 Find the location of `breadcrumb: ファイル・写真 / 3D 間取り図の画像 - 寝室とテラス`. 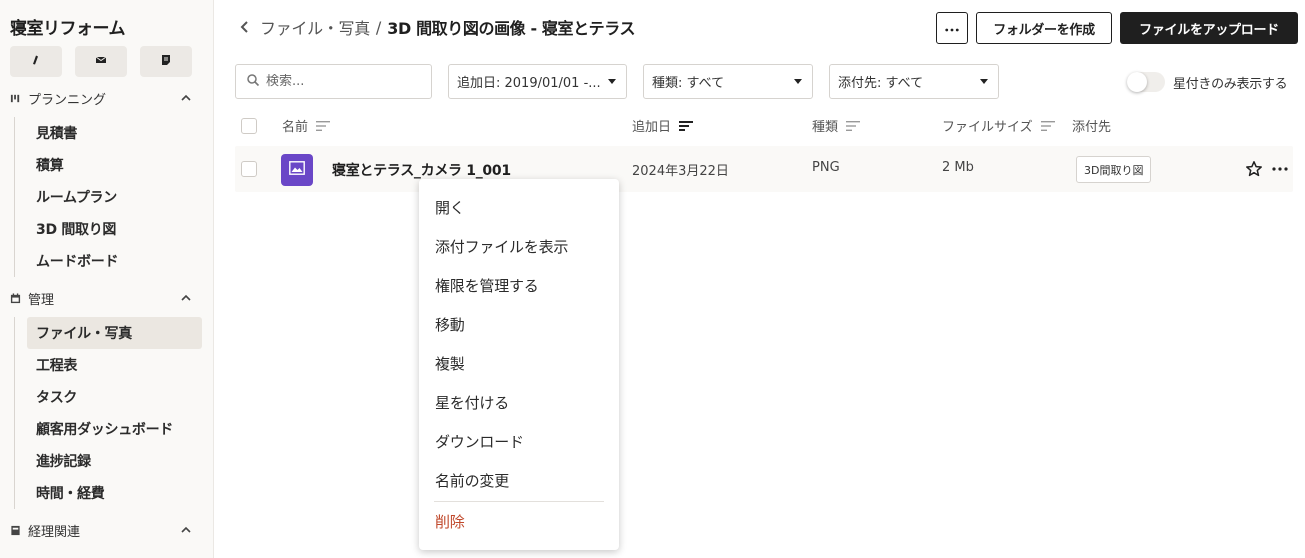

breadcrumb: ファイル・写真 / 3D 間取り図の画像 - 寝室とテラス is located at coordinates (437, 27).